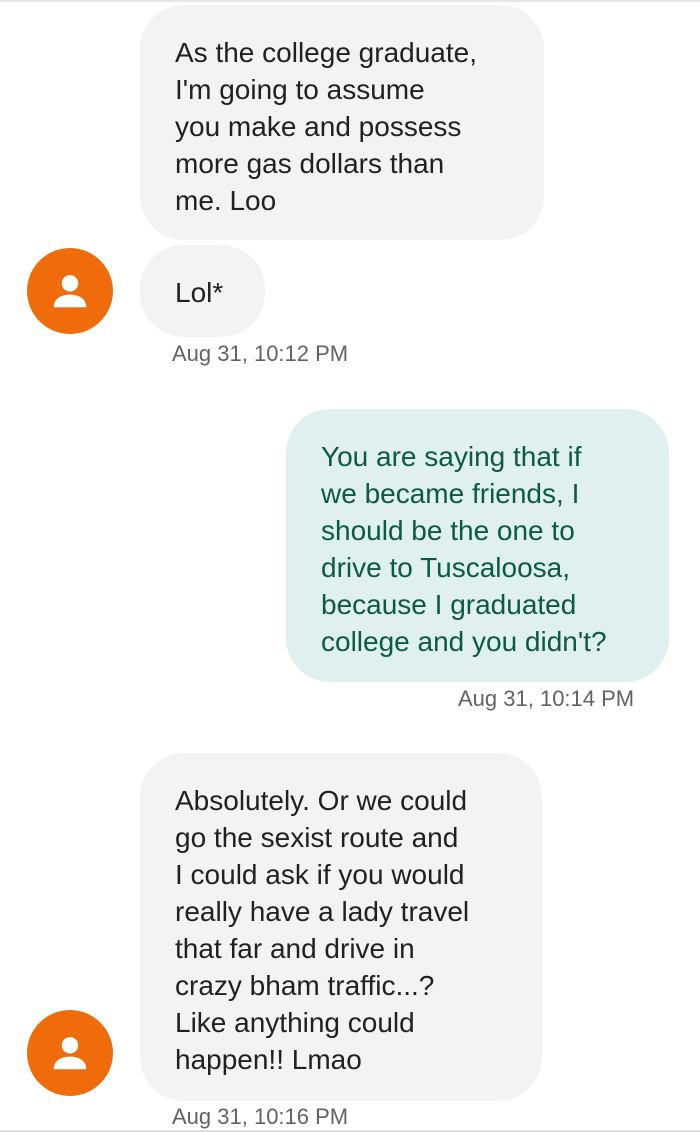 This screenshot has width=700, height=1132. What do you see at coordinates (260, 353) in the screenshot?
I see `message-timestamp: Aug 31, 10:12 PM` at bounding box center [260, 353].